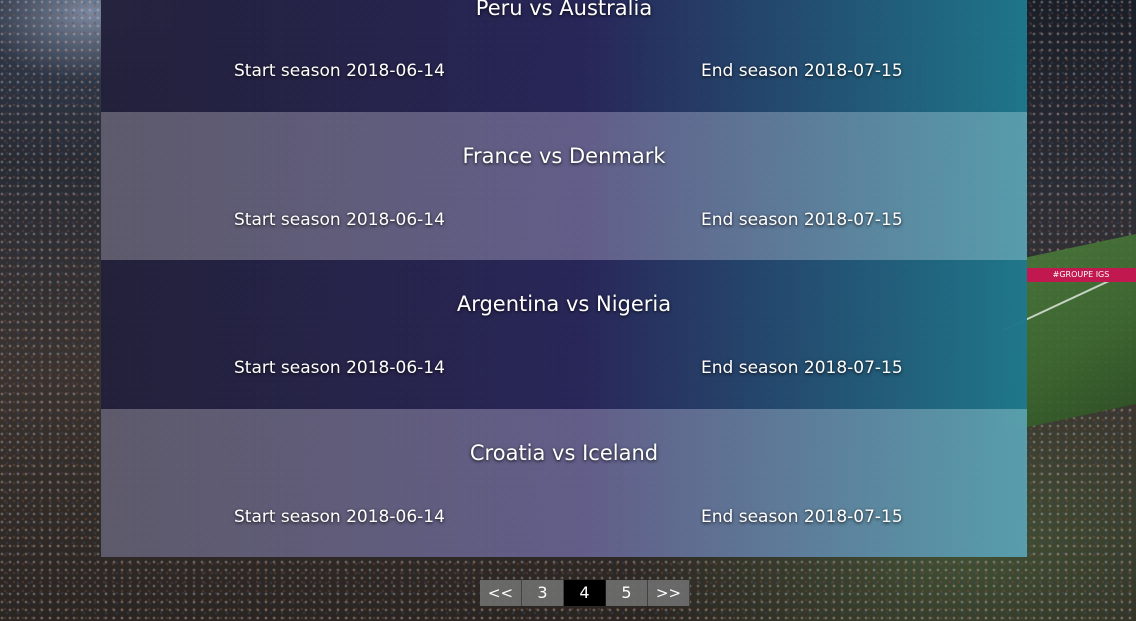 The width and height of the screenshot is (1136, 621). I want to click on match-title: France vs Denmark, so click(564, 156).